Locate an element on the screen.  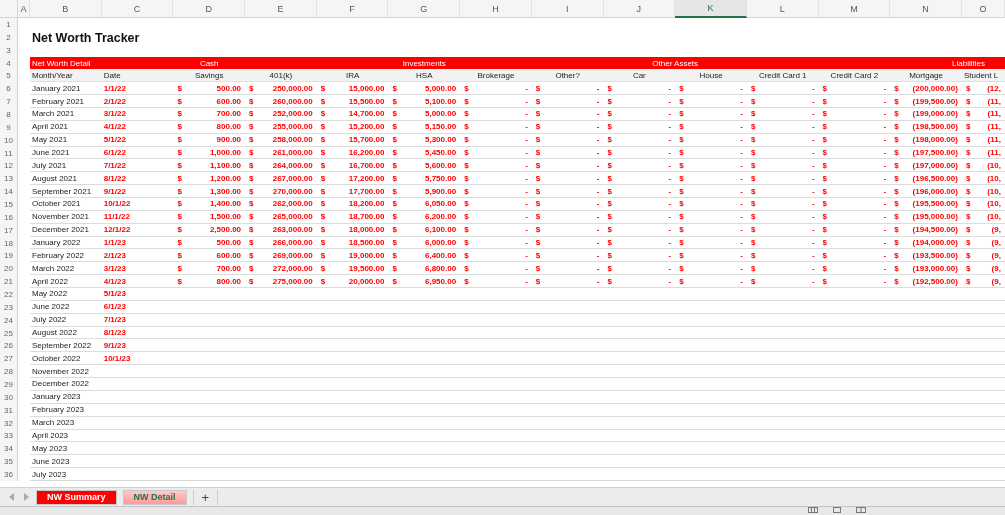
column-header: H is located at coordinates (496, 9).